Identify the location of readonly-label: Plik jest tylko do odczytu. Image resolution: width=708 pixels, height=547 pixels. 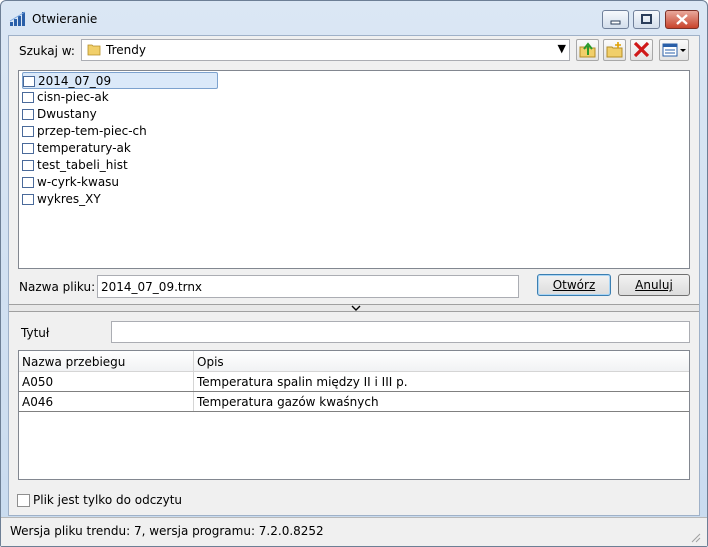
(107, 500).